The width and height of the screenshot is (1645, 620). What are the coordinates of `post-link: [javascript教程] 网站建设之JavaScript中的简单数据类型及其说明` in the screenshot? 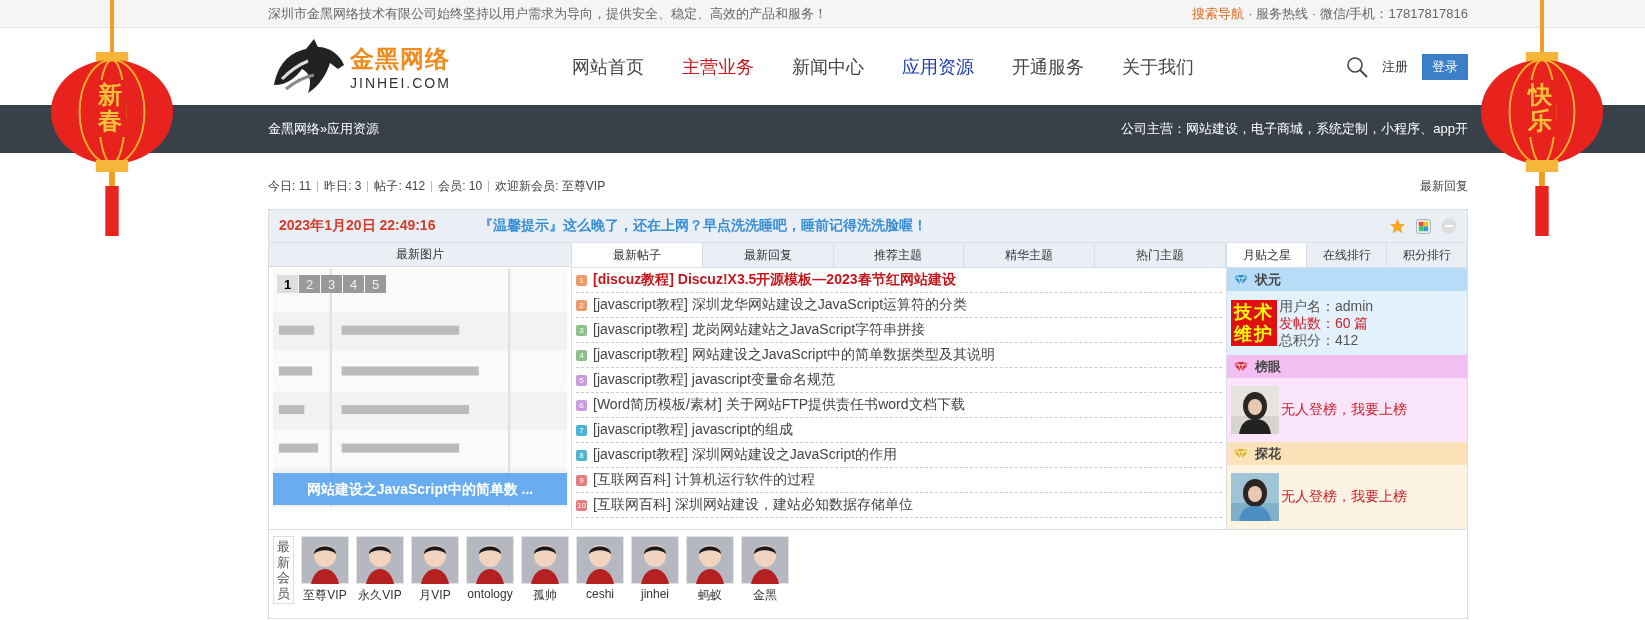 It's located at (794, 355).